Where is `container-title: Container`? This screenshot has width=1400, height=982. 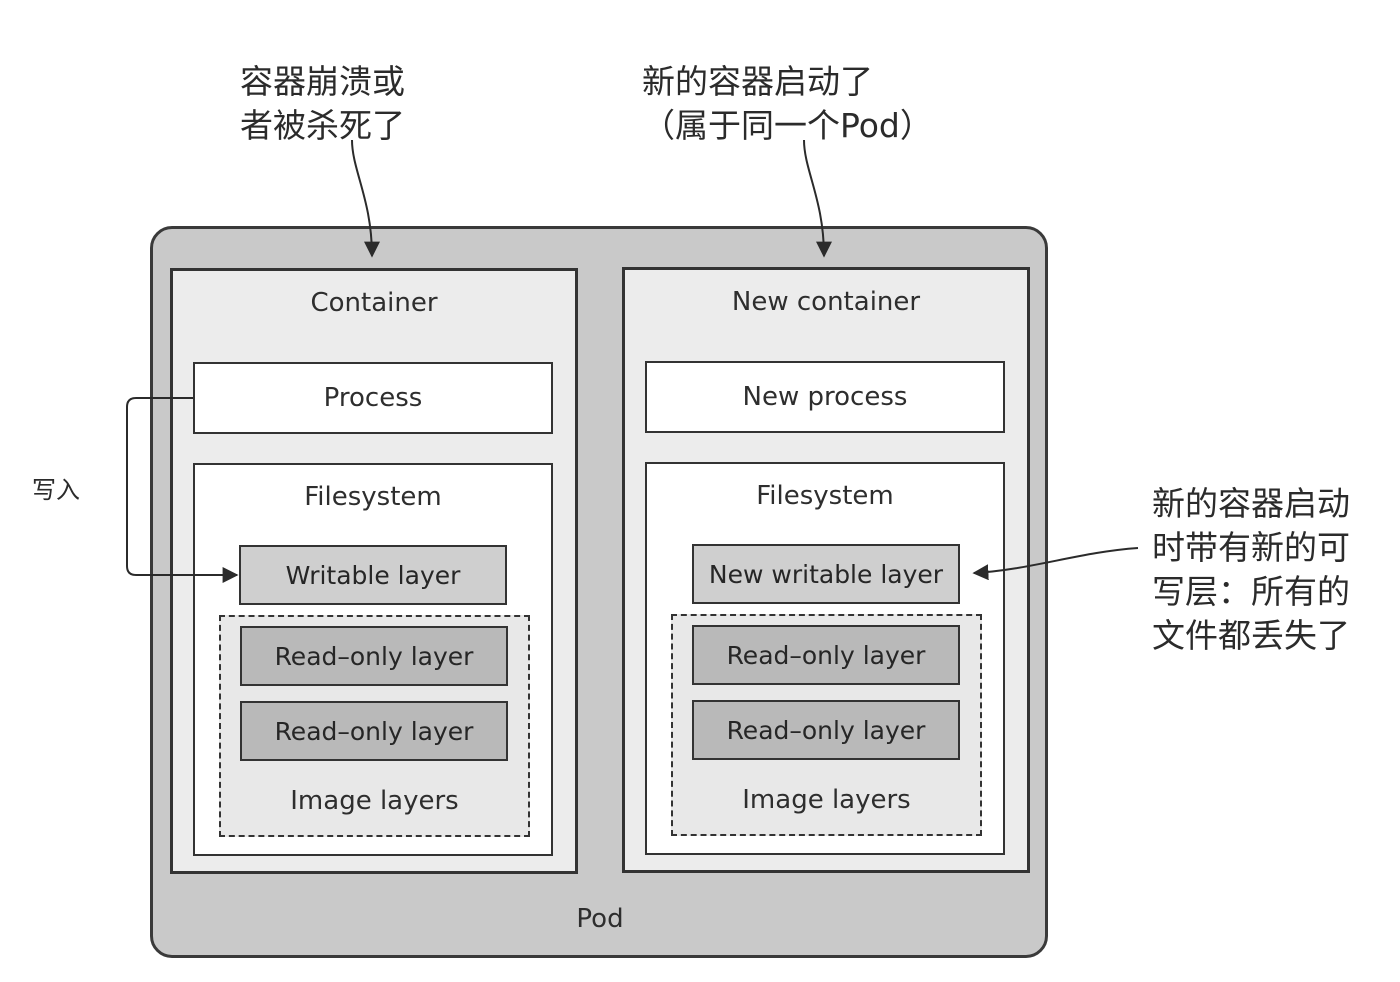 container-title: Container is located at coordinates (374, 303).